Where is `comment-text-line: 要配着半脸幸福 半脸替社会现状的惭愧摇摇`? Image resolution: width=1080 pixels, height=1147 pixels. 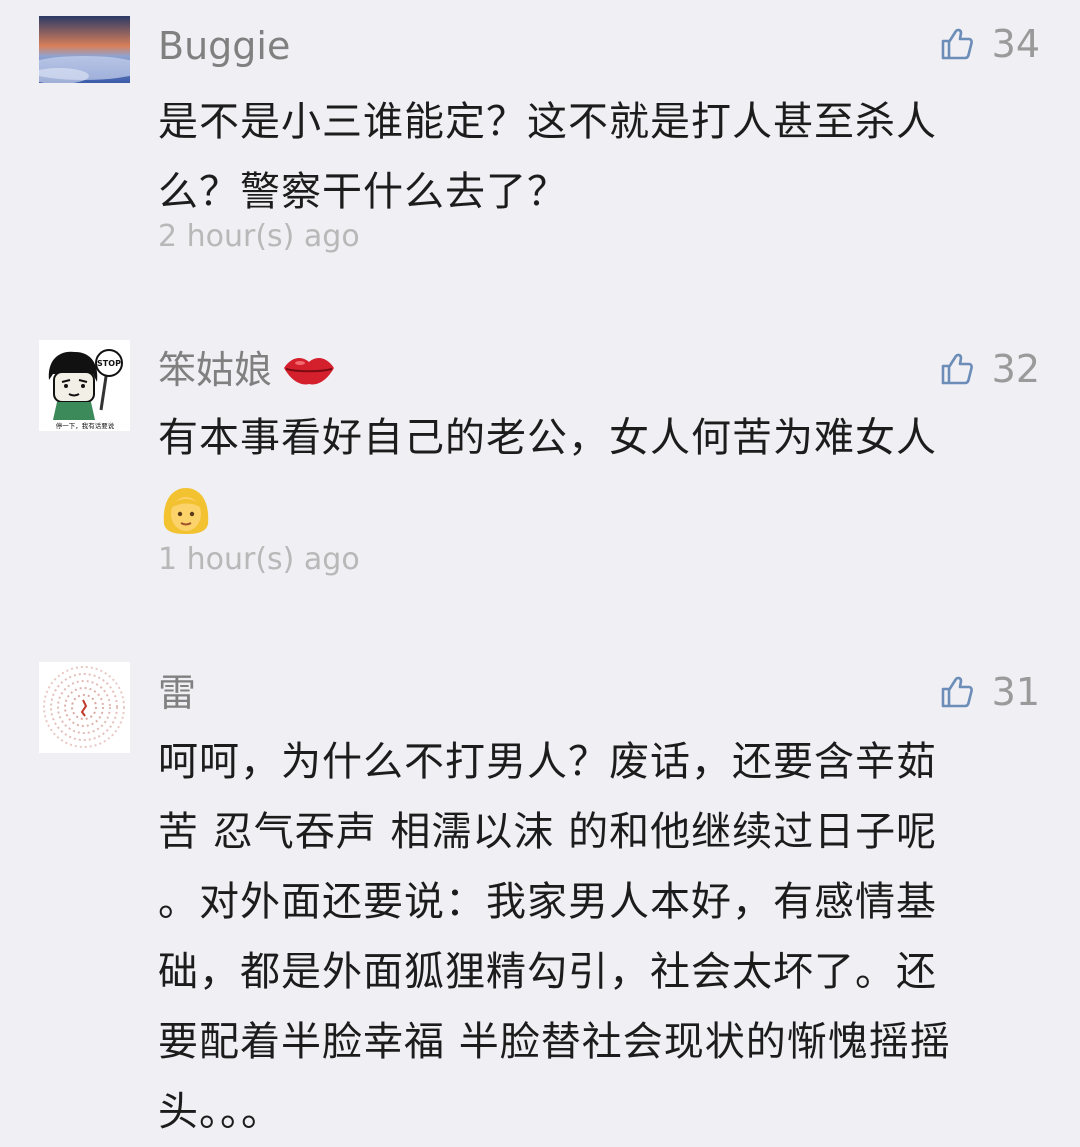 comment-text-line: 要配着半脸幸福 半脸替社会现状的惭愧摇摇 is located at coordinates (554, 1042).